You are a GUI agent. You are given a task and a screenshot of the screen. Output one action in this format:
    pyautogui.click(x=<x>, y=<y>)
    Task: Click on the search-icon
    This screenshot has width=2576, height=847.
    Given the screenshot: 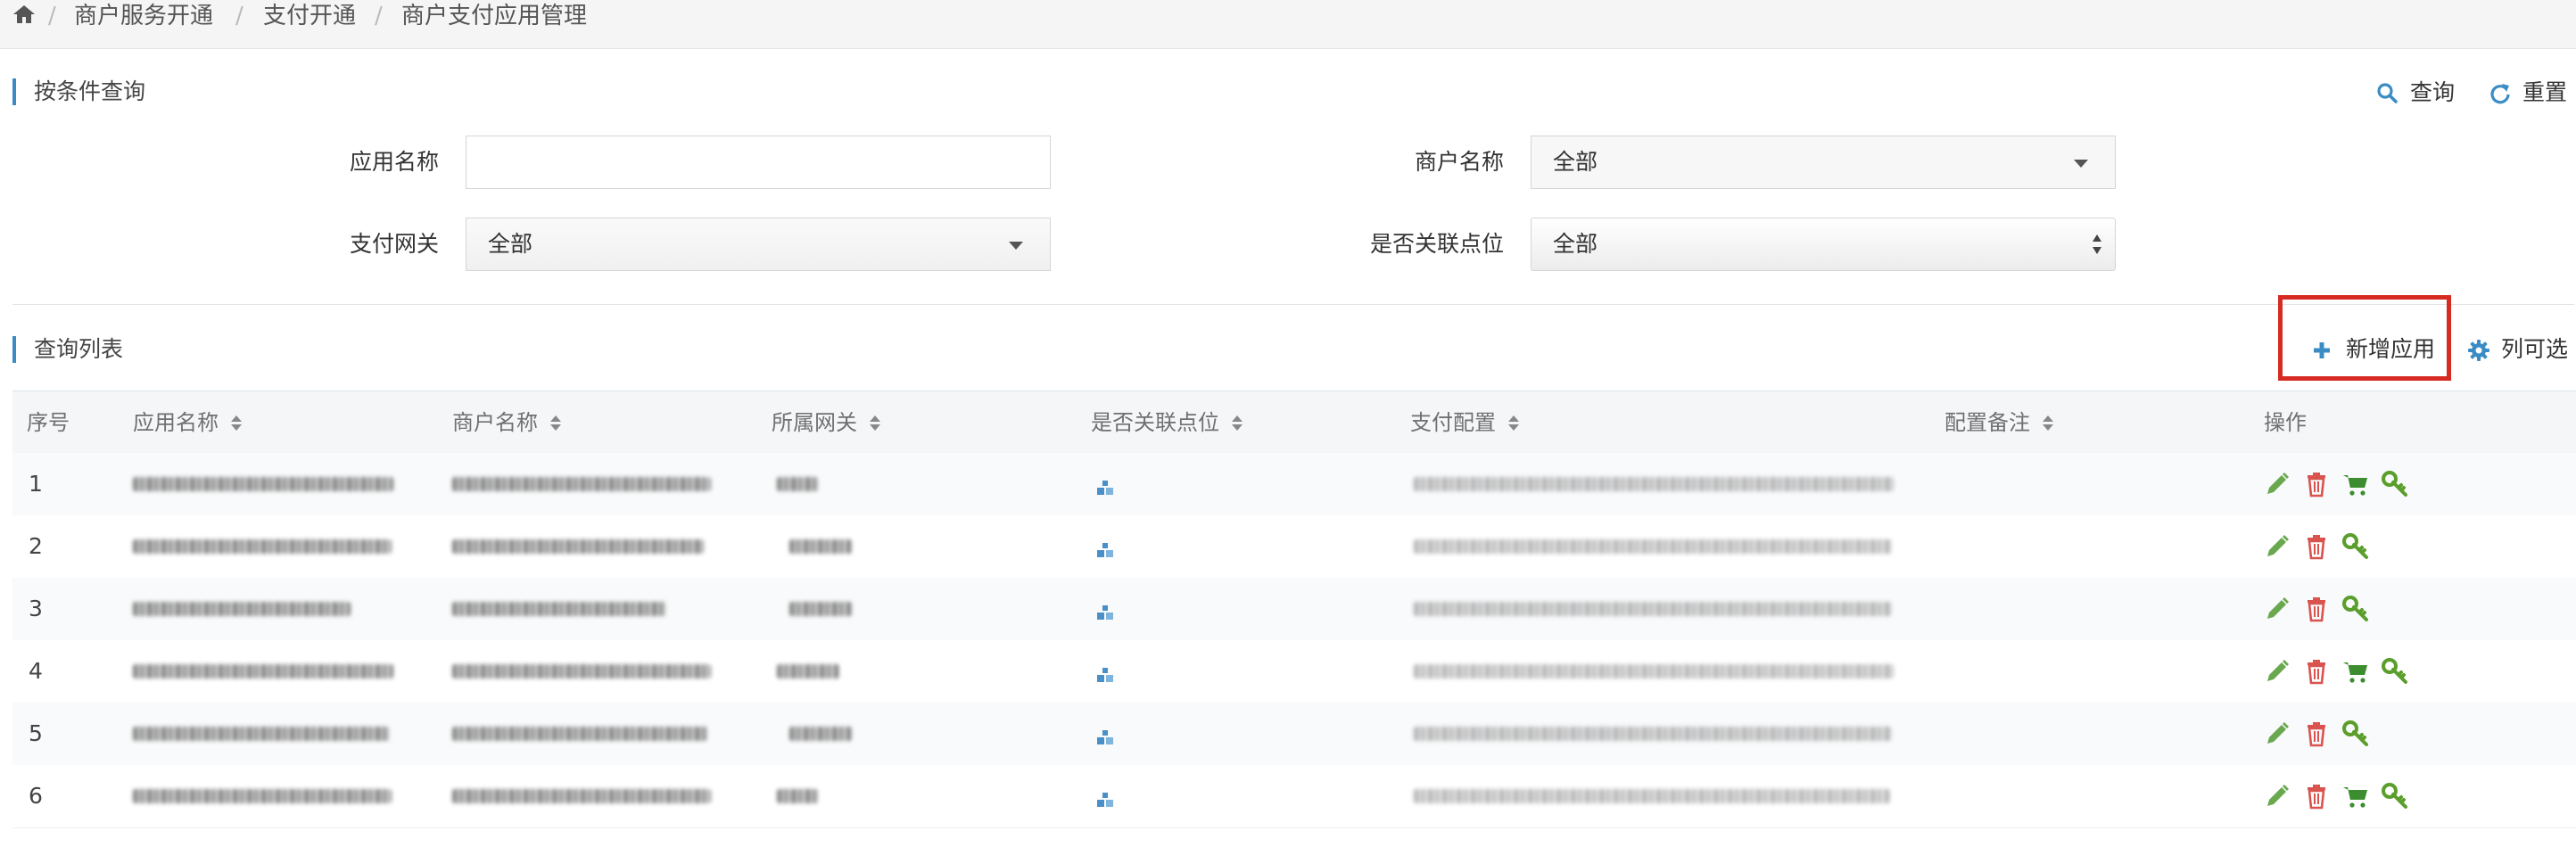 What is the action you would take?
    pyautogui.click(x=2388, y=93)
    